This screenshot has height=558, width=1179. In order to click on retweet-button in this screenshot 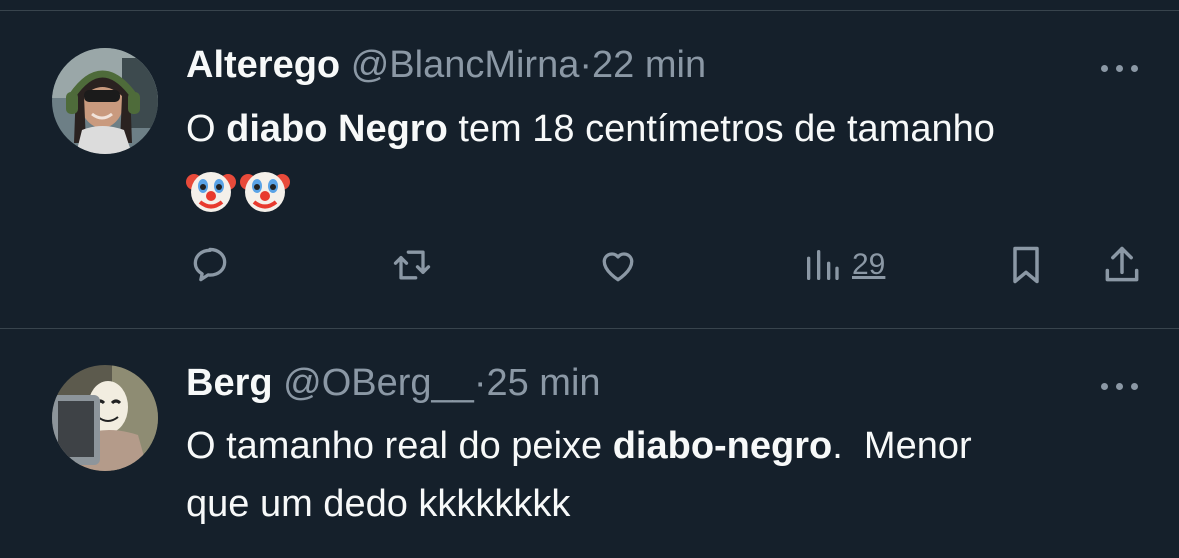, I will do `click(412, 265)`.